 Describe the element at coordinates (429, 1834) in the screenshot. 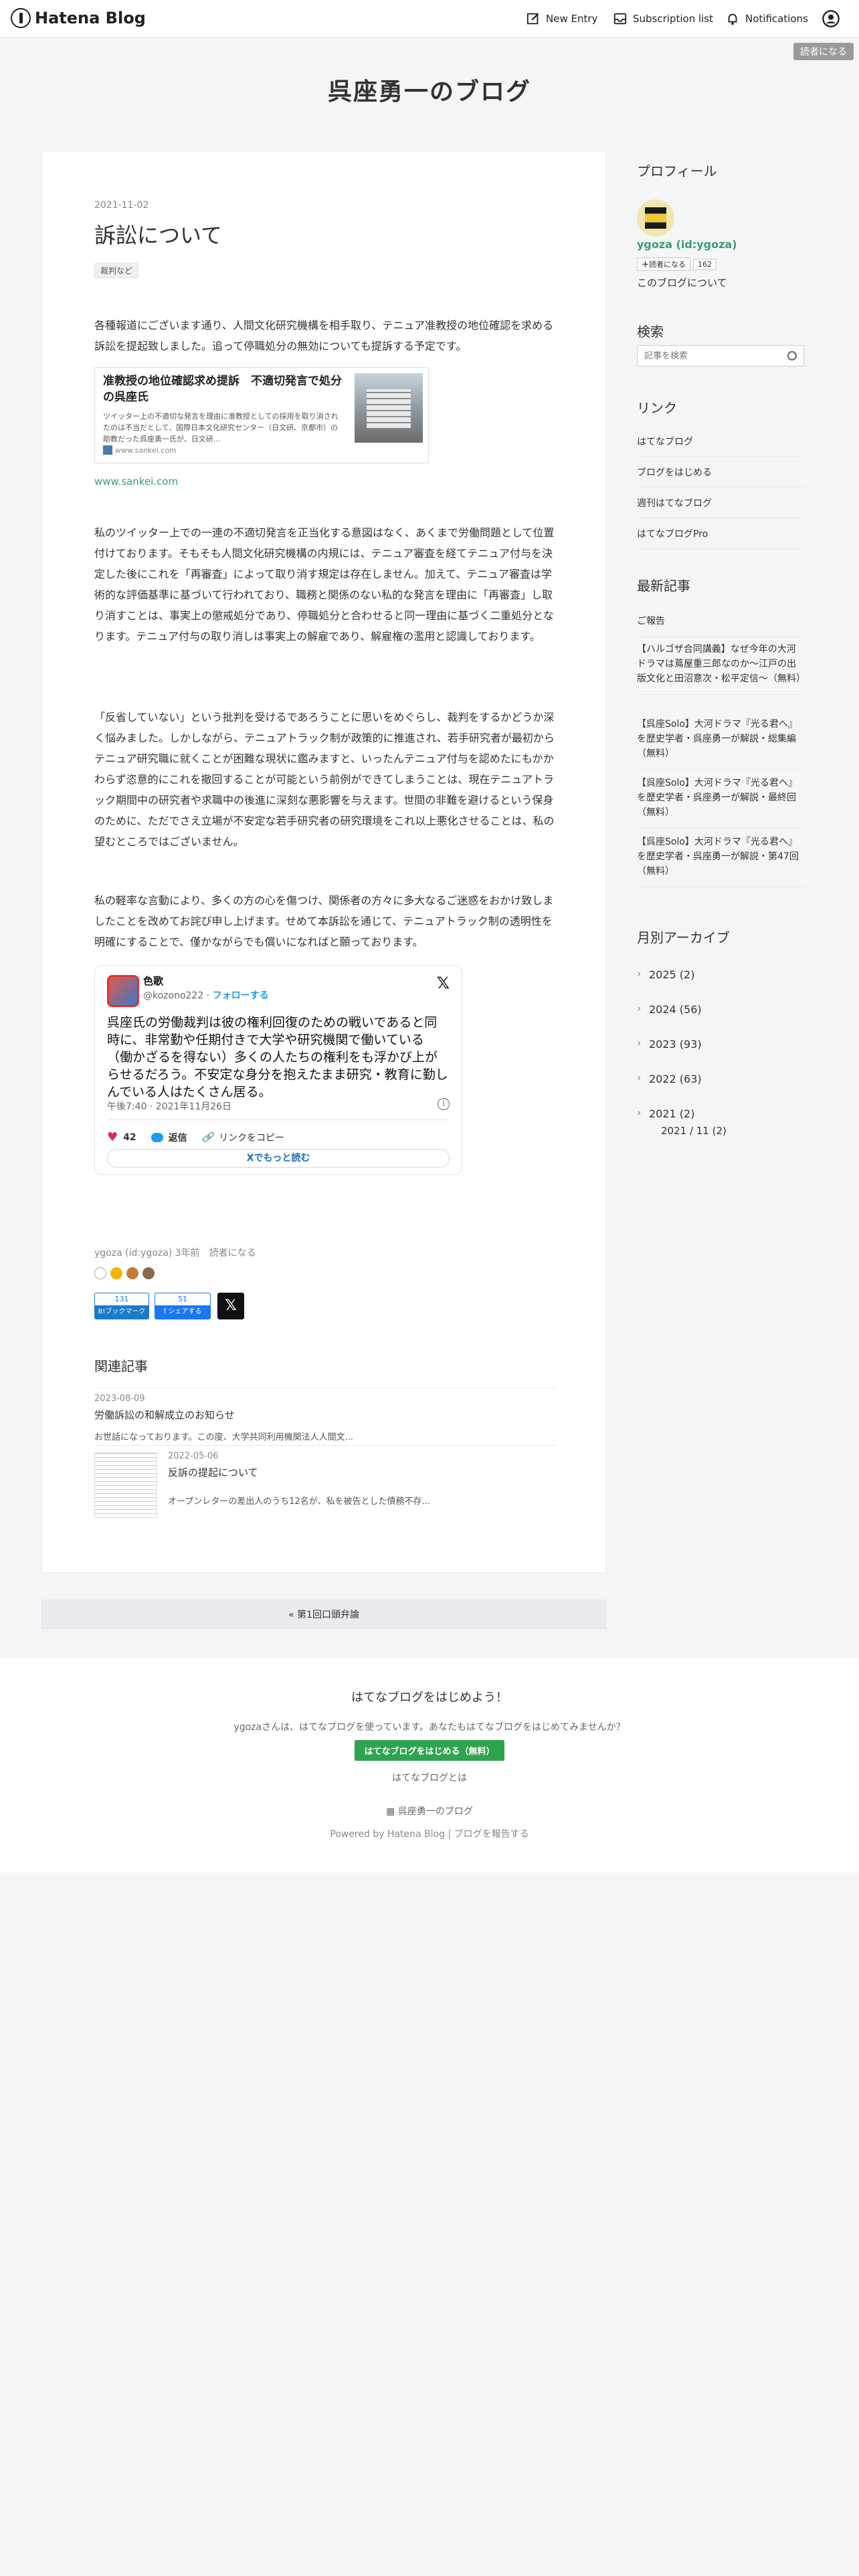

I see `powered-by: Powered by Hatena Blog | ブログを報告する` at that location.